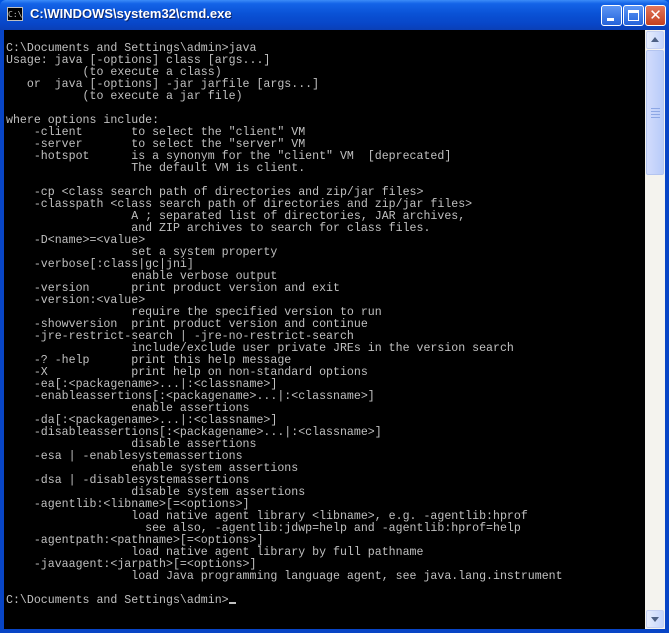  I want to click on scroll-up-button, so click(655, 40).